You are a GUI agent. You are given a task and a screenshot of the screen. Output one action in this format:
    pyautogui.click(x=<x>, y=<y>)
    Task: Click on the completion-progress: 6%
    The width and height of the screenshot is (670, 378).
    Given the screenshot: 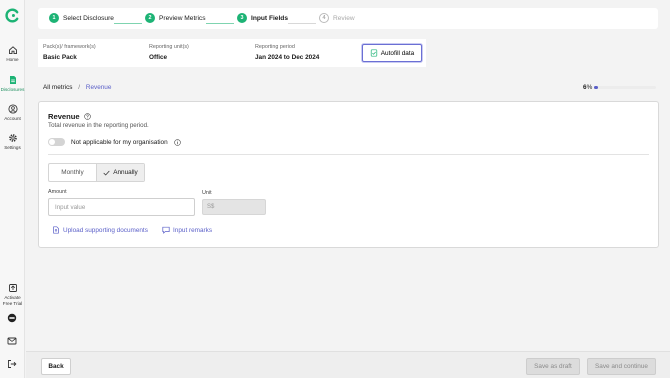 What is the action you would take?
    pyautogui.click(x=620, y=87)
    